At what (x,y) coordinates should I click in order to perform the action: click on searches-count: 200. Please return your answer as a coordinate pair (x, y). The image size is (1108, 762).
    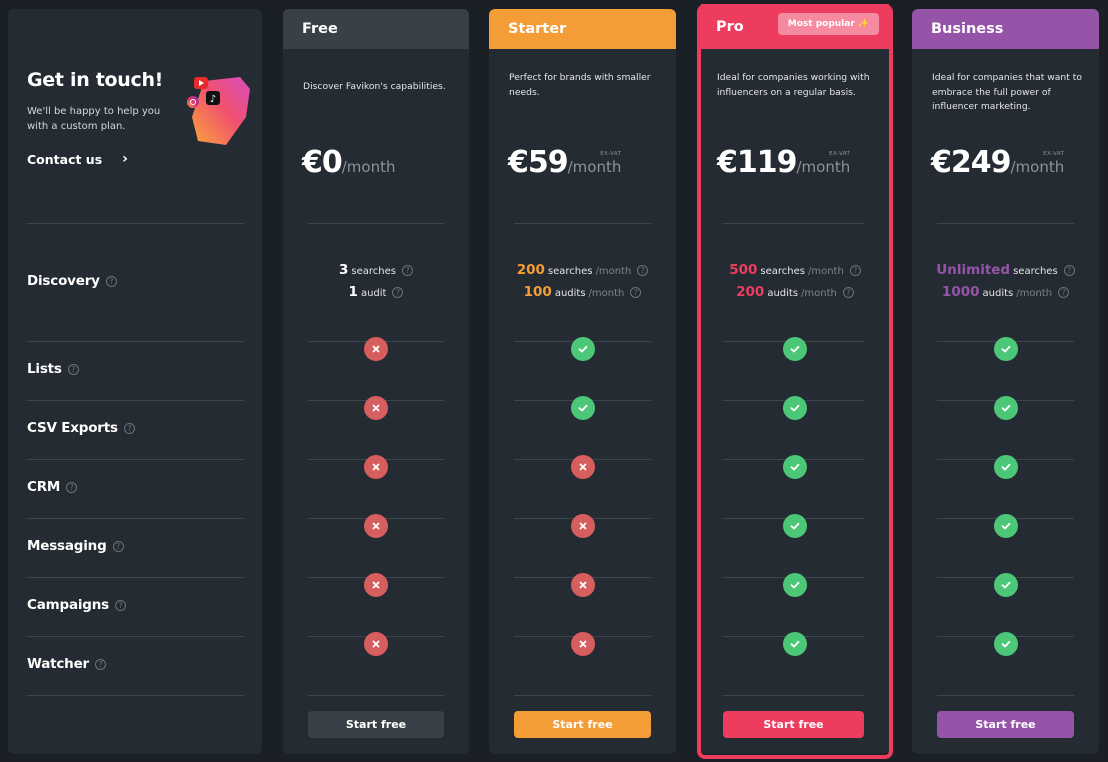
    Looking at the image, I should click on (530, 270).